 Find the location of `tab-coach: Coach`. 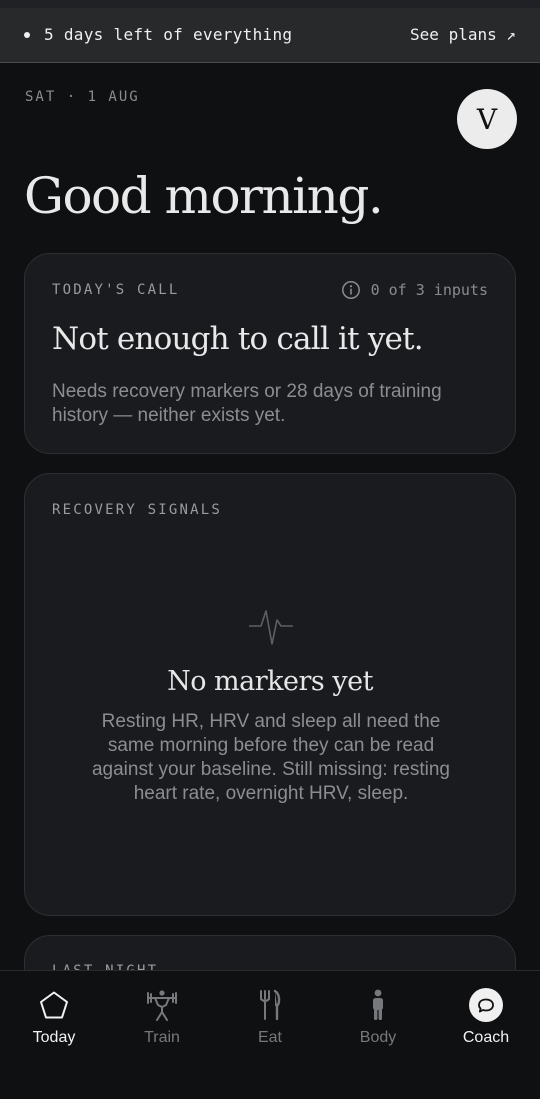

tab-coach: Coach is located at coordinates (486, 1035).